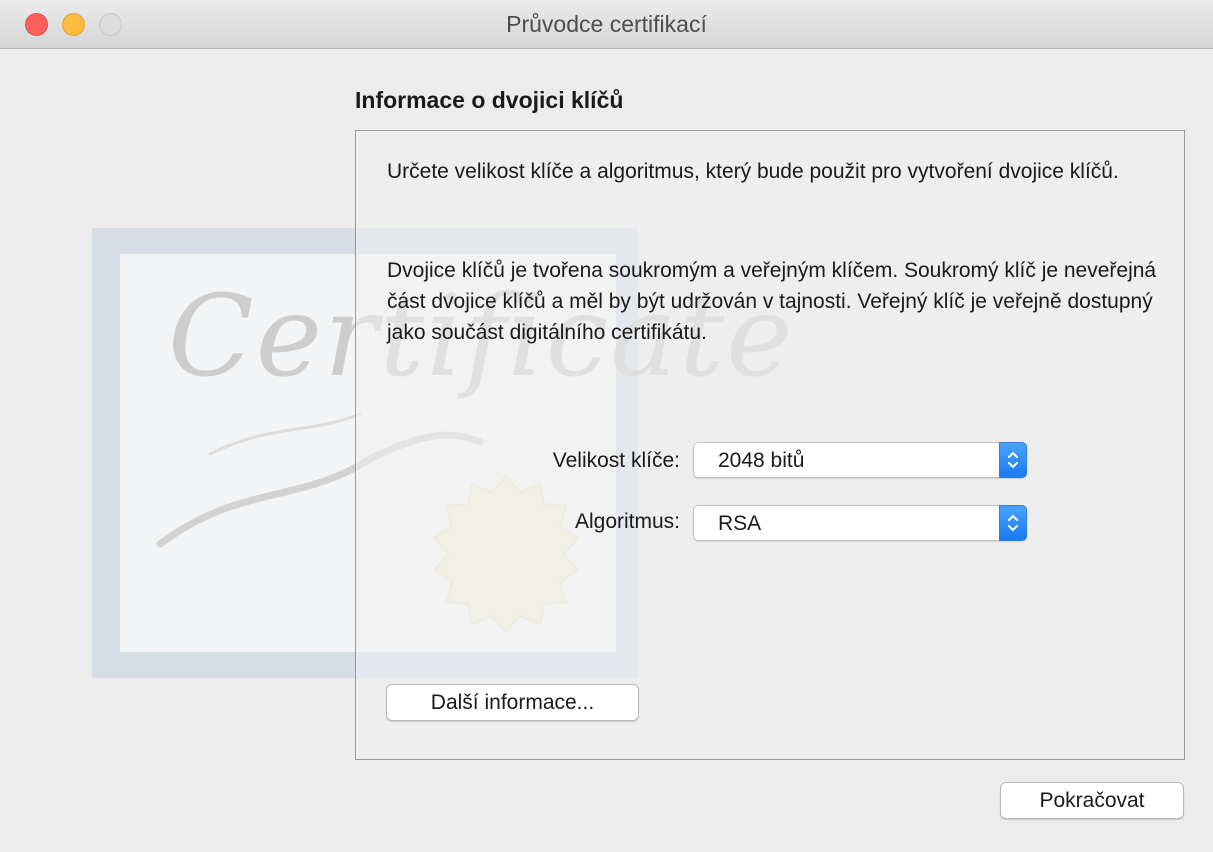  I want to click on page-title: Informace o dvojici klíčů, so click(489, 100).